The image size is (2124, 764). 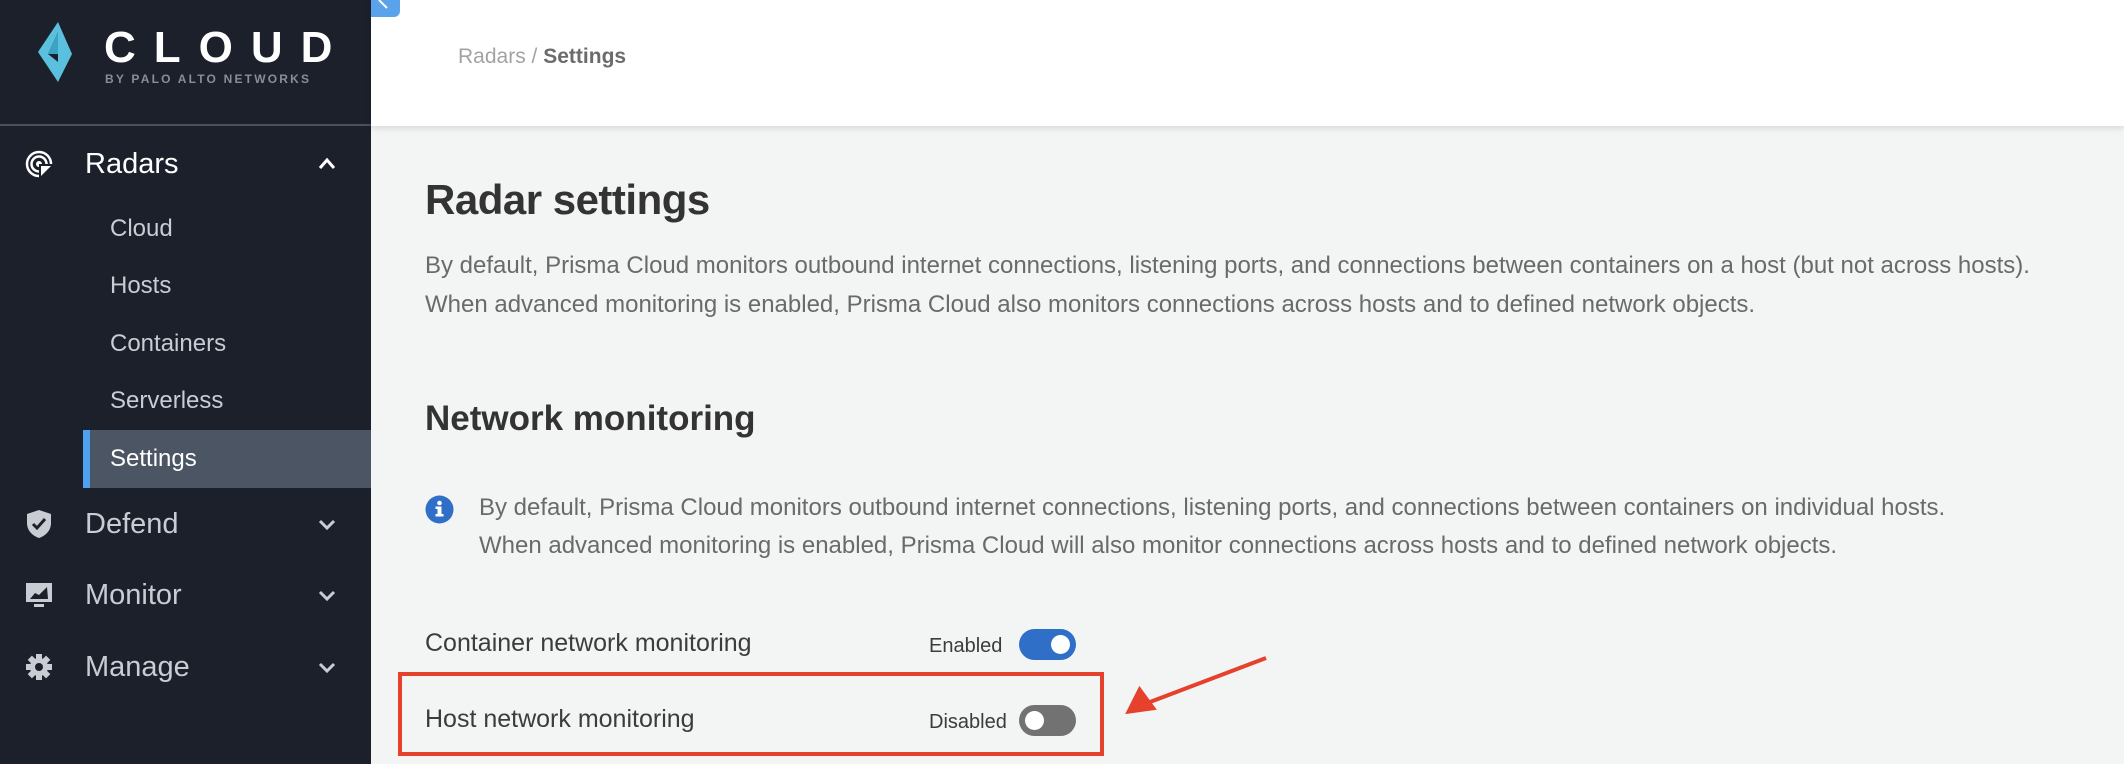 I want to click on page-title: Radar settings, so click(x=567, y=199).